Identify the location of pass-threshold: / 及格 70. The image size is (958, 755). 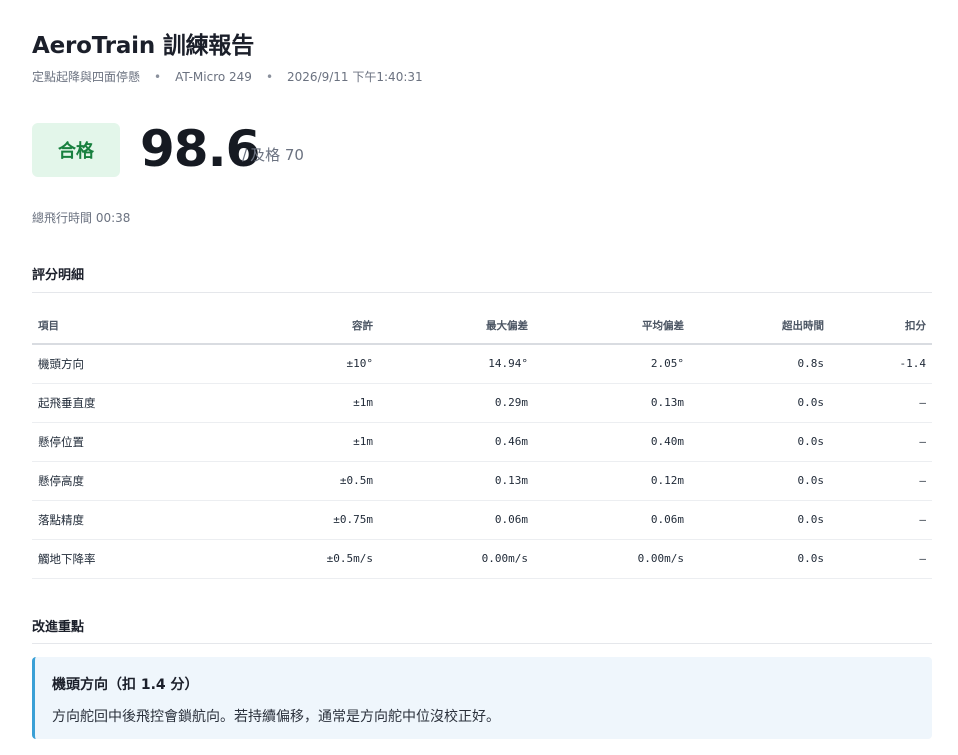
(273, 154).